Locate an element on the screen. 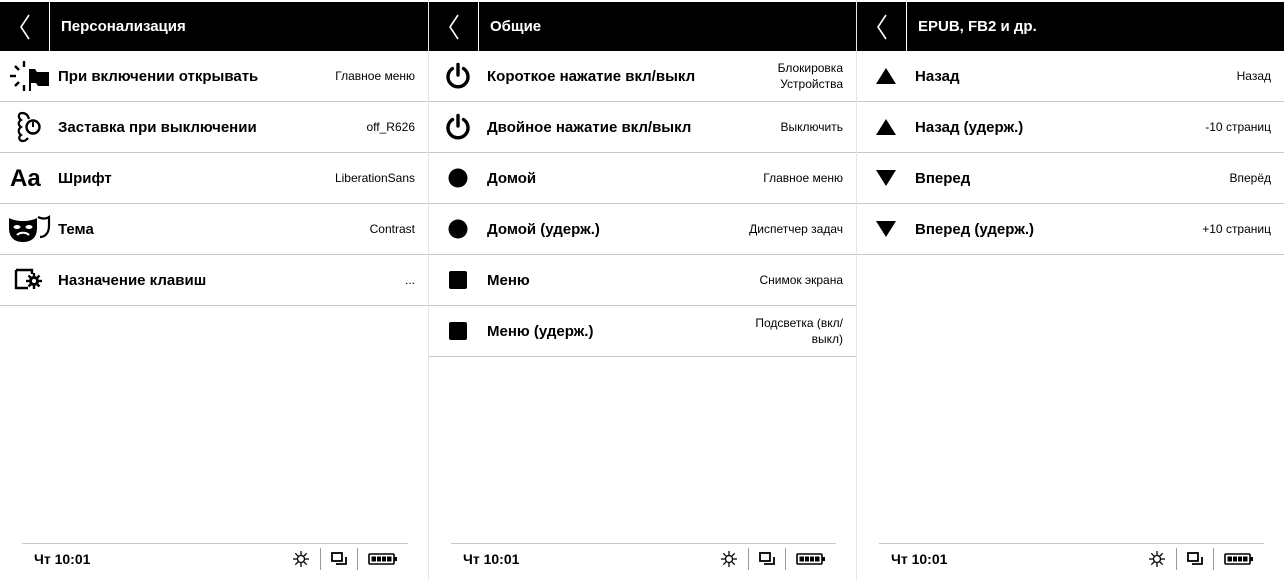 This screenshot has height=580, width=1284. setting-value: Снимок экрана is located at coordinates (801, 280).